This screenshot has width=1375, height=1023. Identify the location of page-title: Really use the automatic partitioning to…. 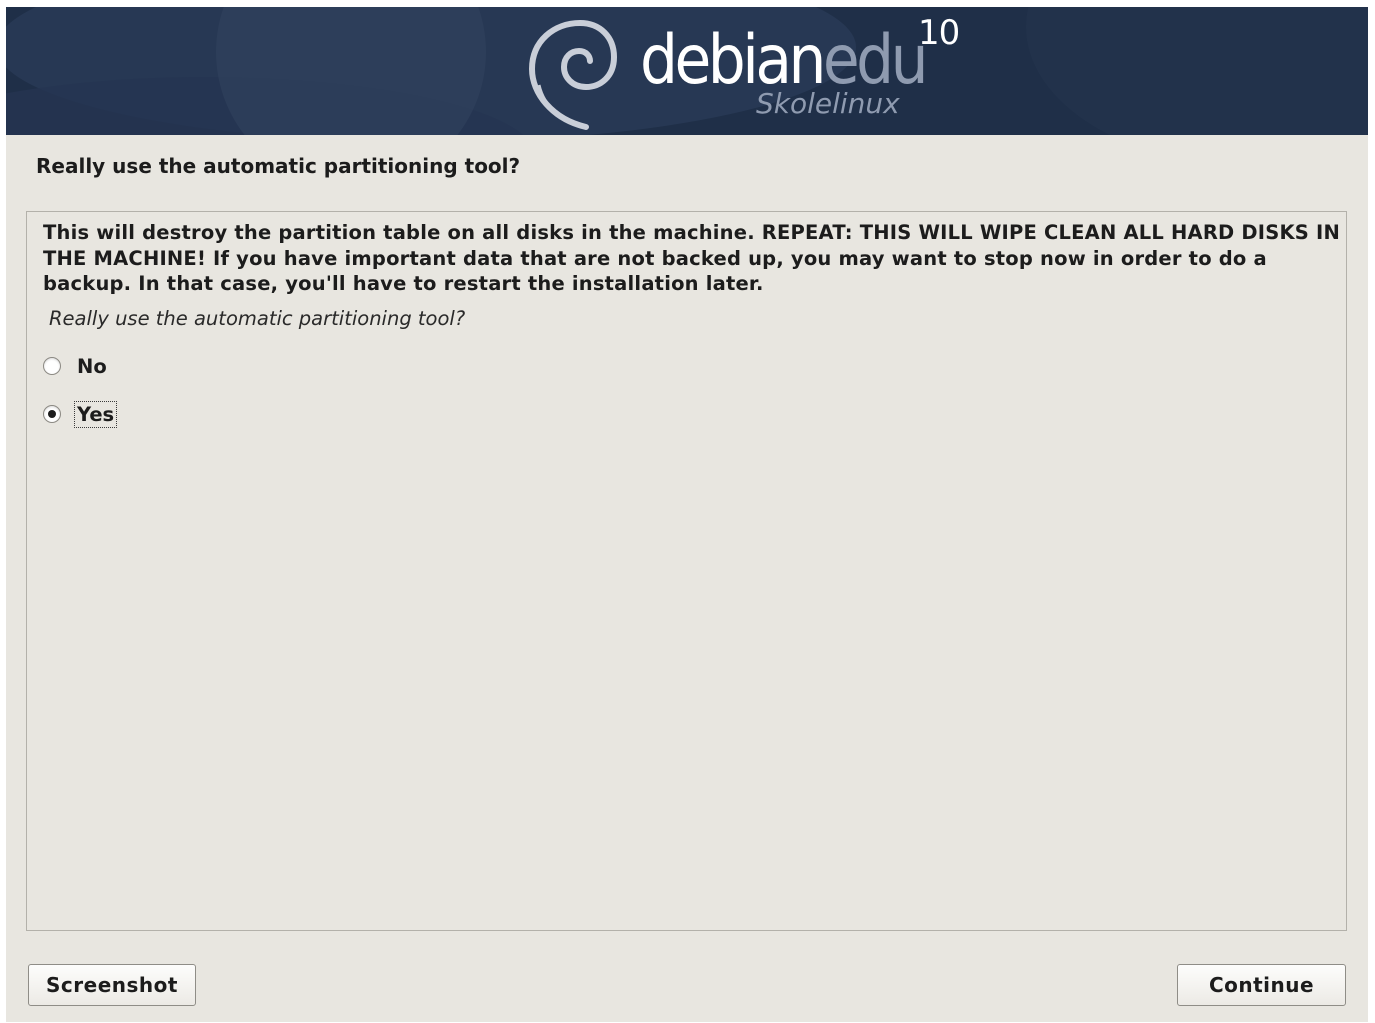
(278, 166).